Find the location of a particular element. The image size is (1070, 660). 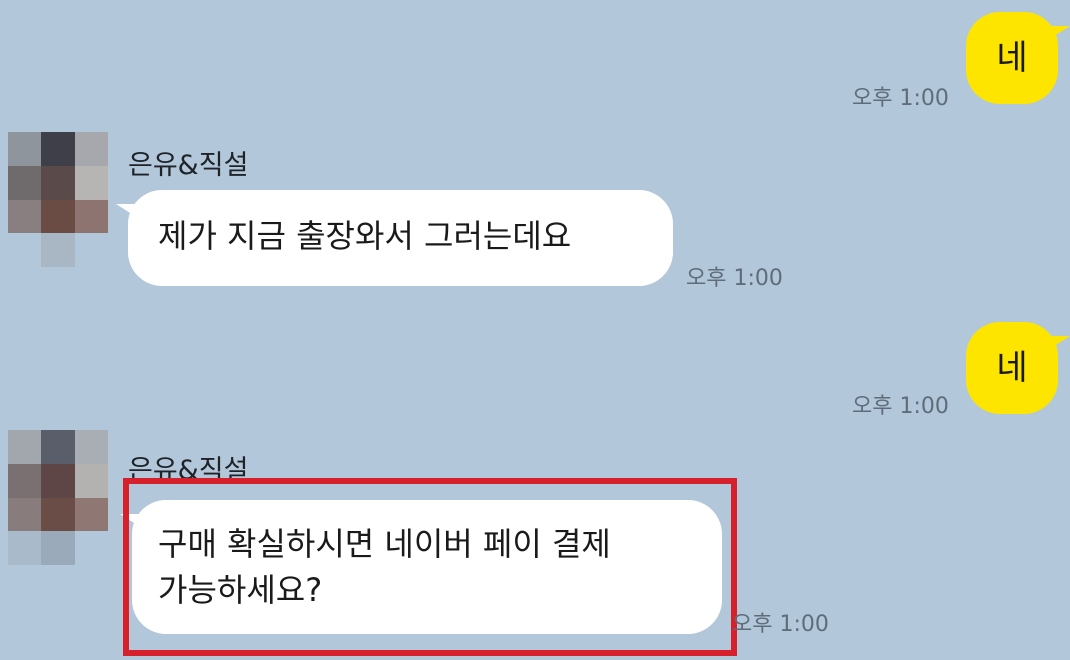

outgoing-message-text-1: 네 is located at coordinates (1012, 58).